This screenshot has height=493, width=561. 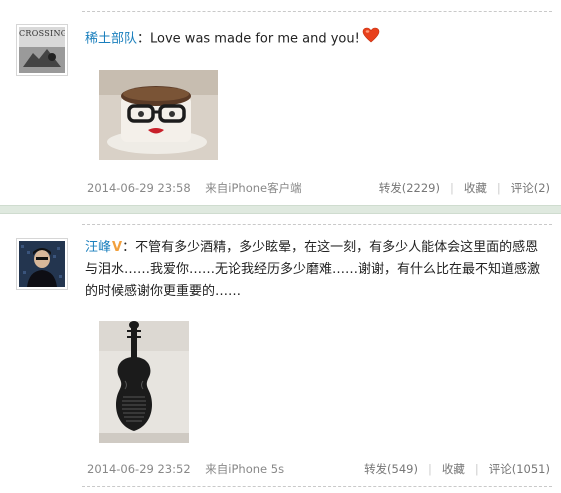 What do you see at coordinates (253, 188) in the screenshot?
I see `post-source: 来自iPhone客户端` at bounding box center [253, 188].